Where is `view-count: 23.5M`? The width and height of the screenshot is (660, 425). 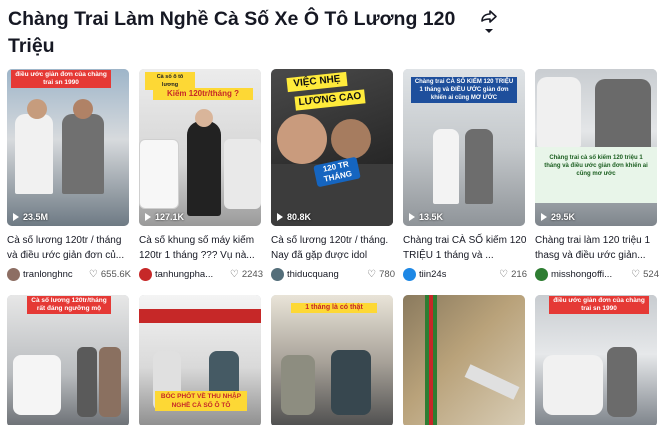
view-count: 23.5M is located at coordinates (30, 217).